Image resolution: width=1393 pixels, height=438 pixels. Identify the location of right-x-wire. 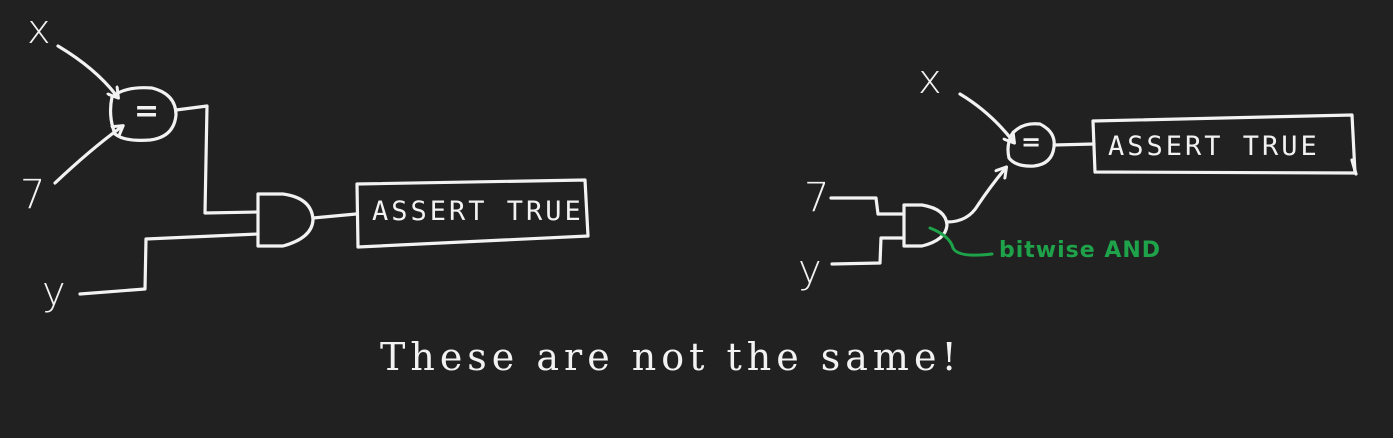
(985, 116).